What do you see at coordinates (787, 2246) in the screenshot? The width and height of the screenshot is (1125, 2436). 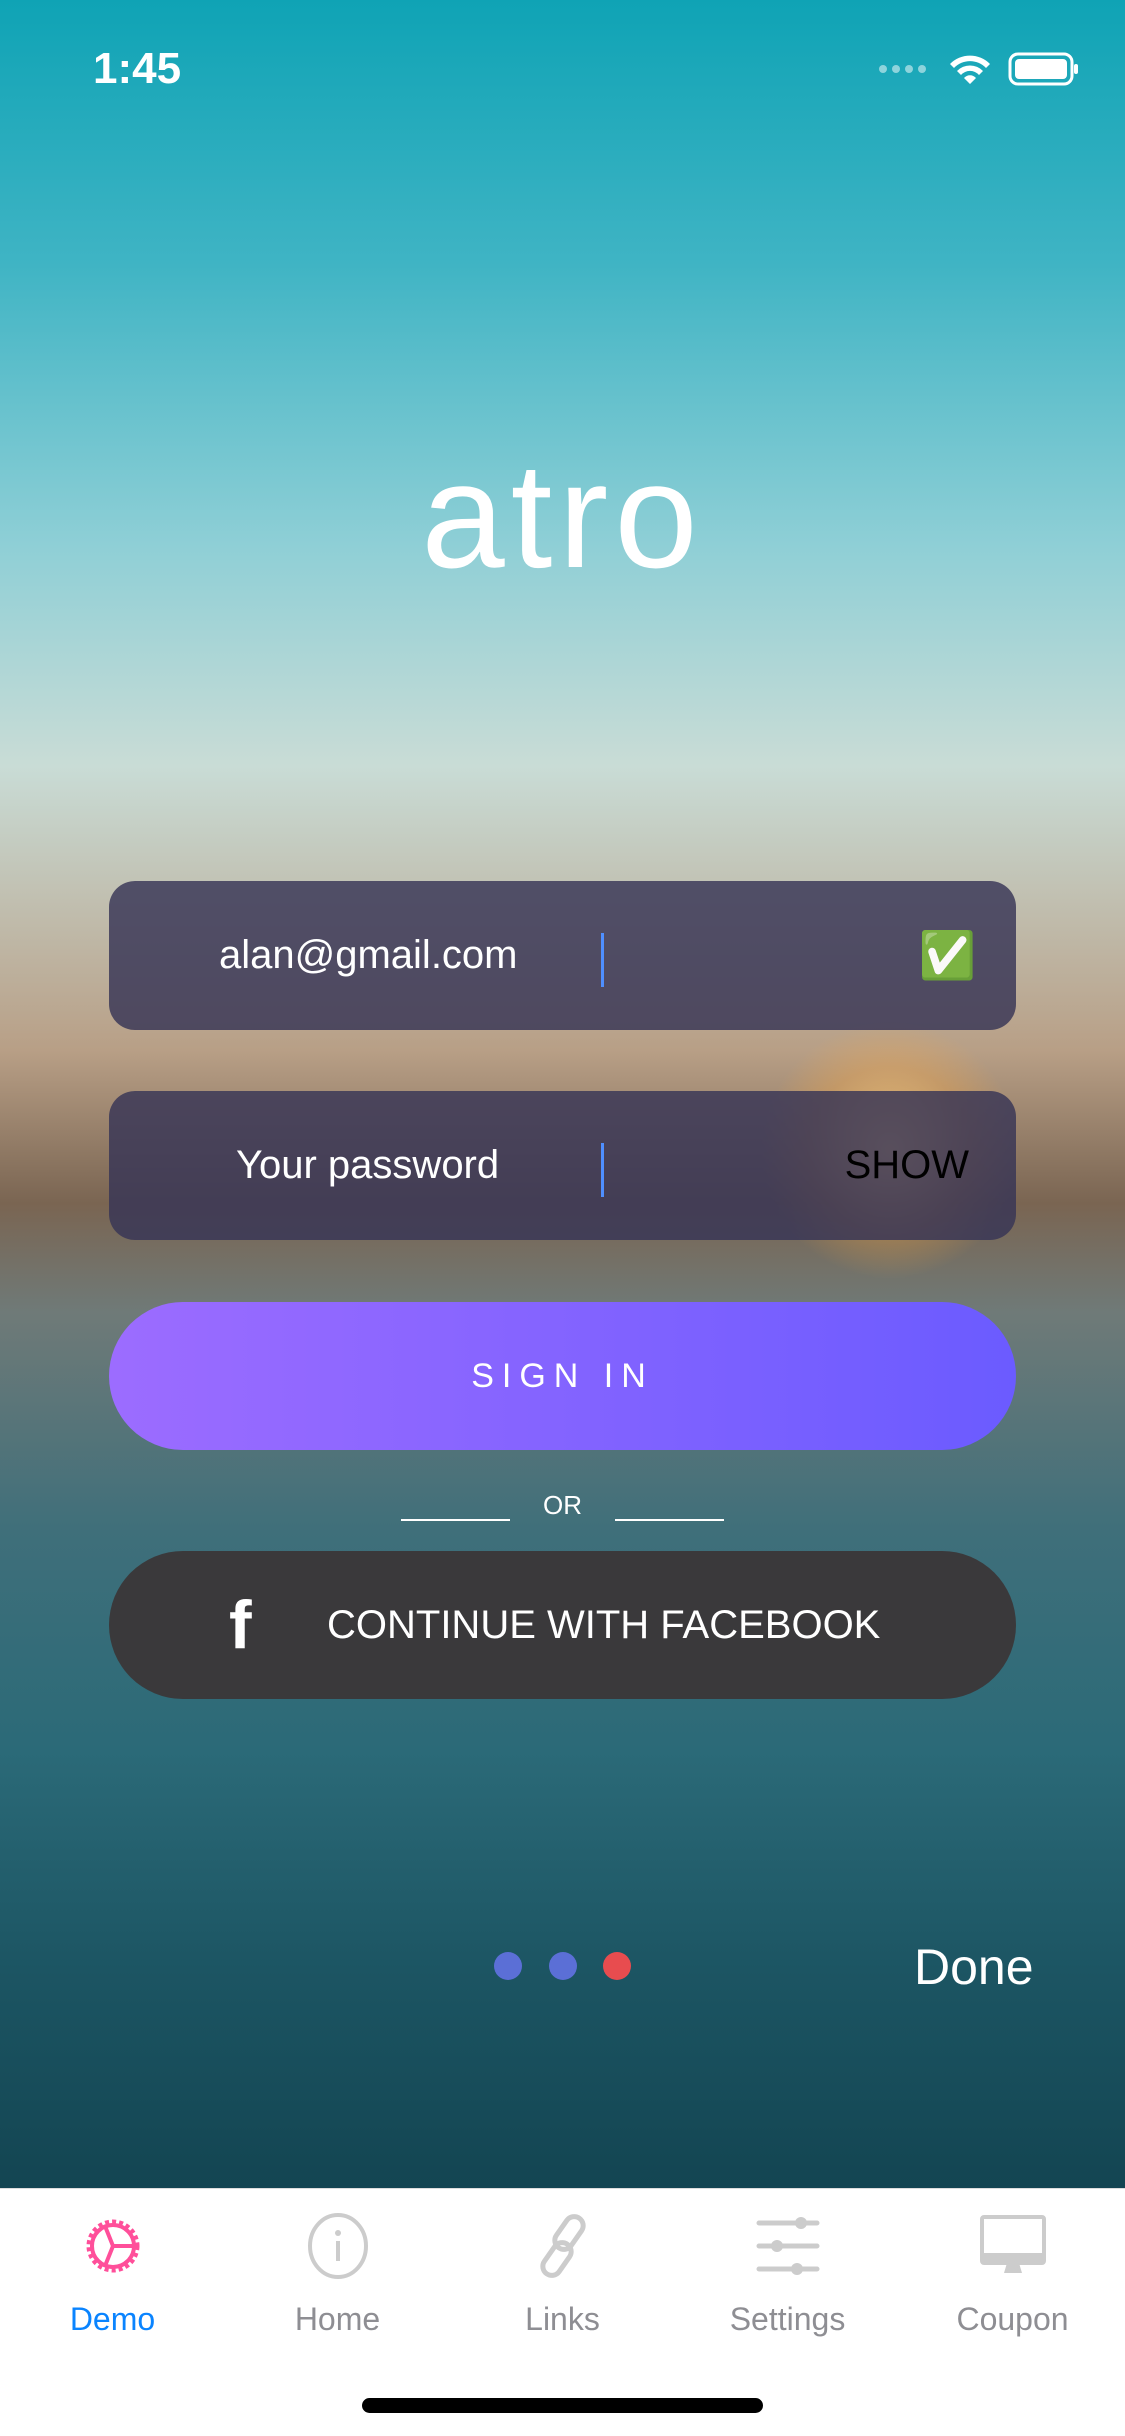 I see `sliders-icon` at bounding box center [787, 2246].